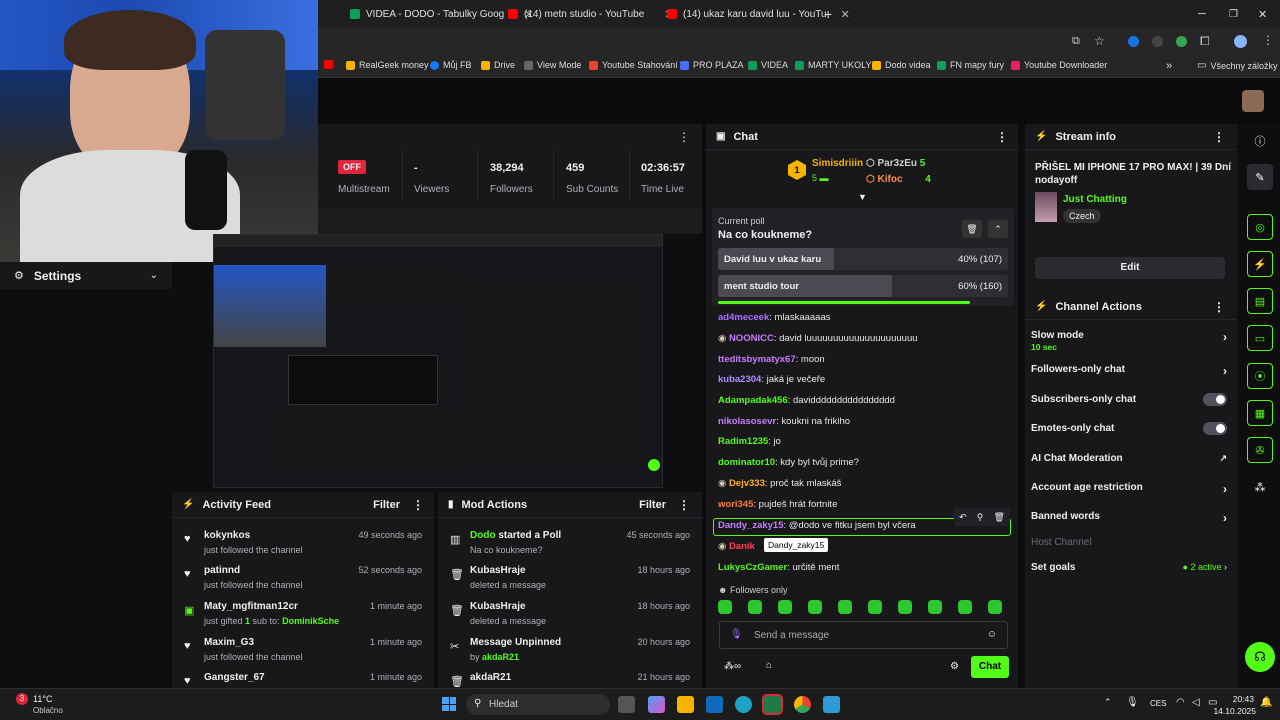 This screenshot has height=720, width=1280. I want to click on info-icon: ⓘ, so click(1260, 141).